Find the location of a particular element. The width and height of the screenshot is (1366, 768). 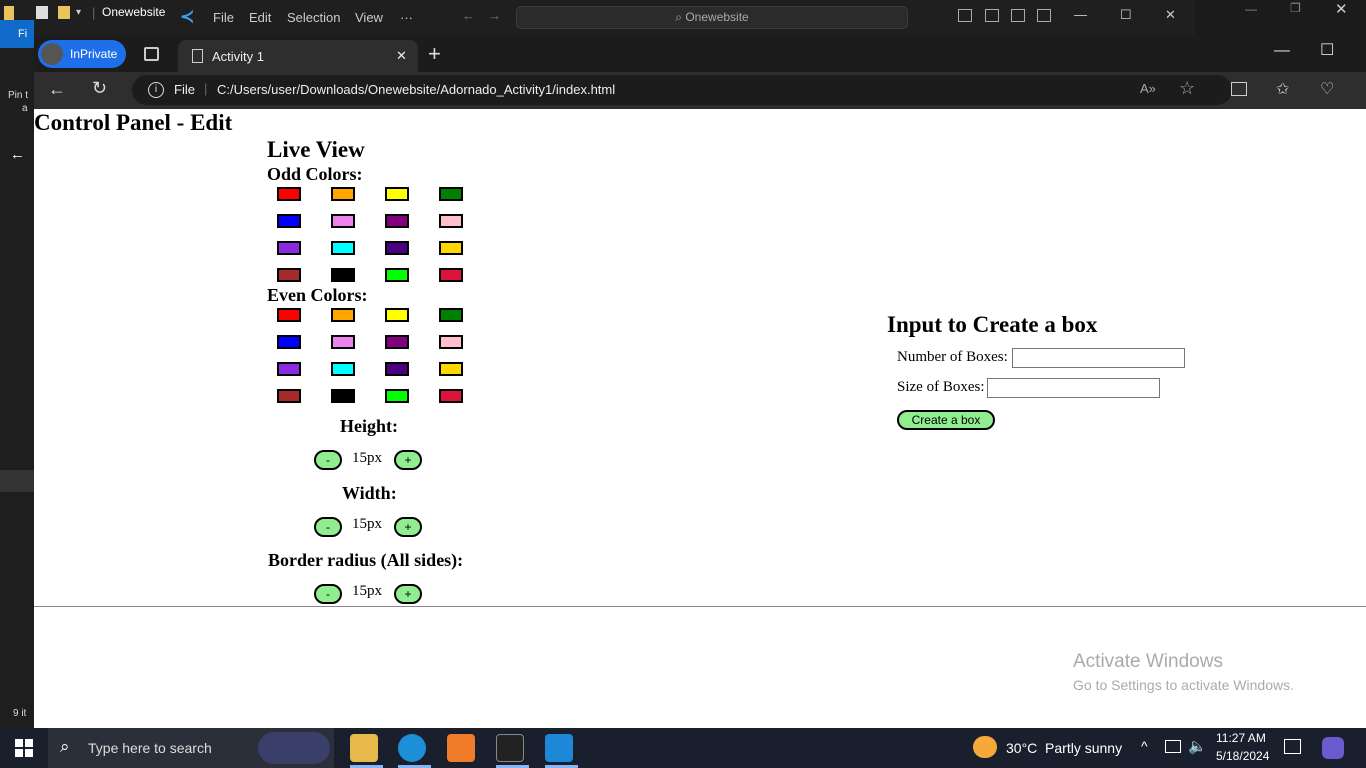

favorite-star-icon: ☆ is located at coordinates (1187, 88).